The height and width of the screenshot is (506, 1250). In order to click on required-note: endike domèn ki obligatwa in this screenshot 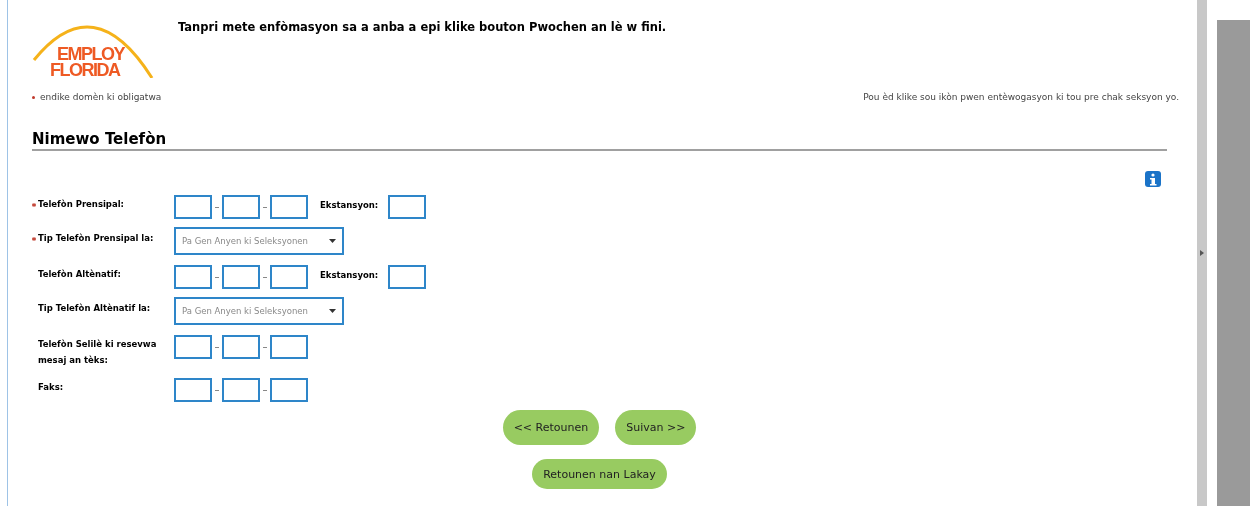, I will do `click(101, 97)`.